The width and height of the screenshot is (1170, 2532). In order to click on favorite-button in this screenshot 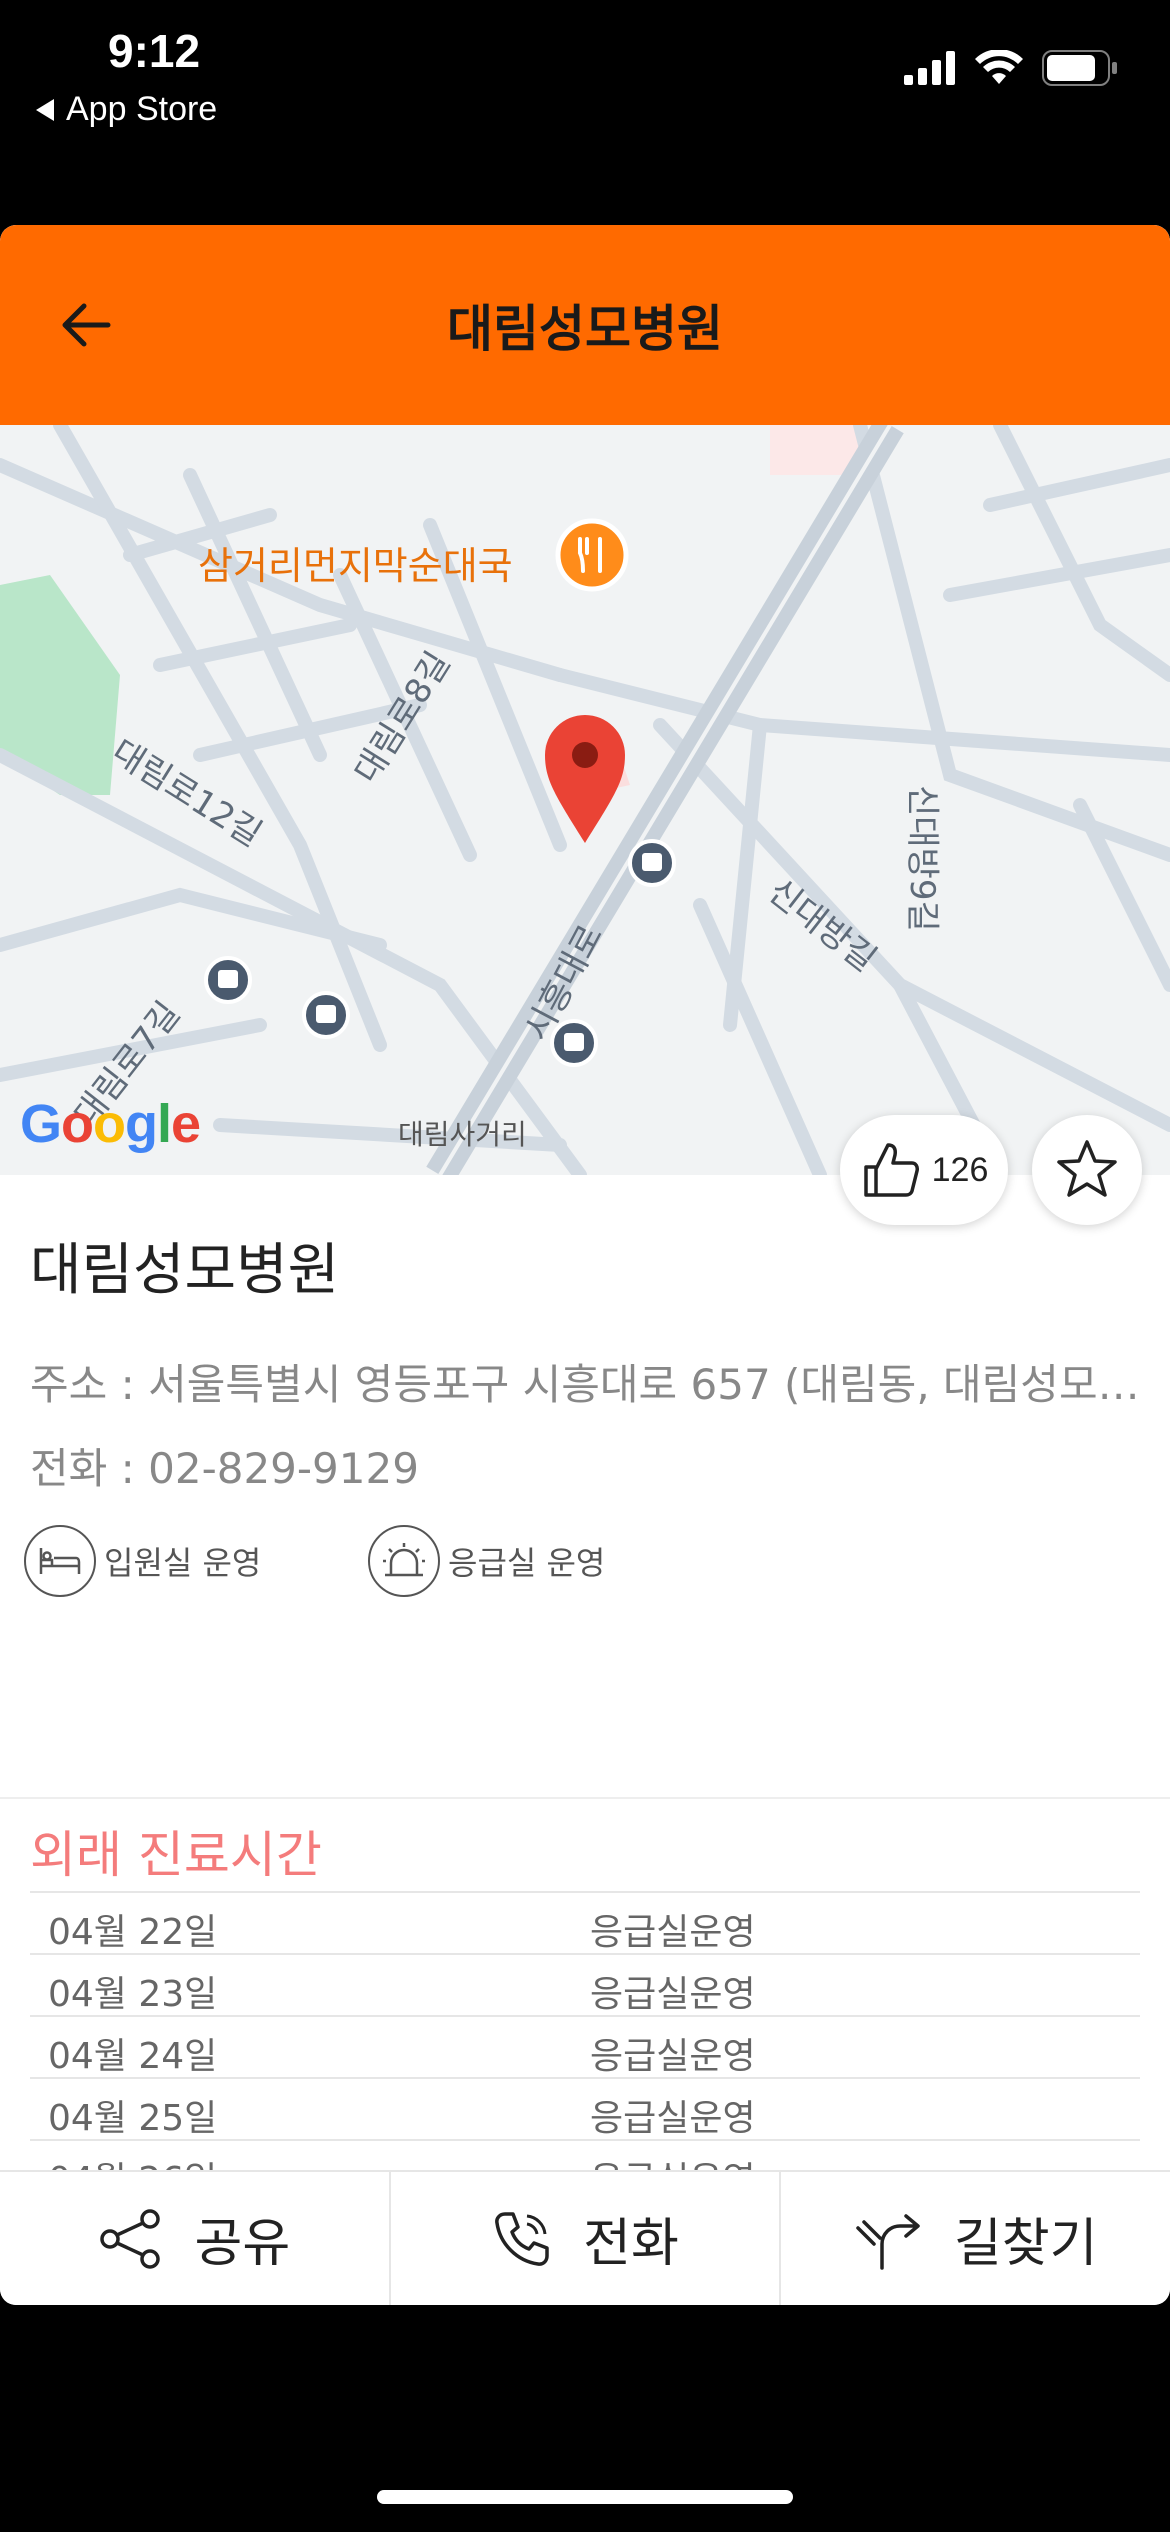, I will do `click(1087, 1170)`.